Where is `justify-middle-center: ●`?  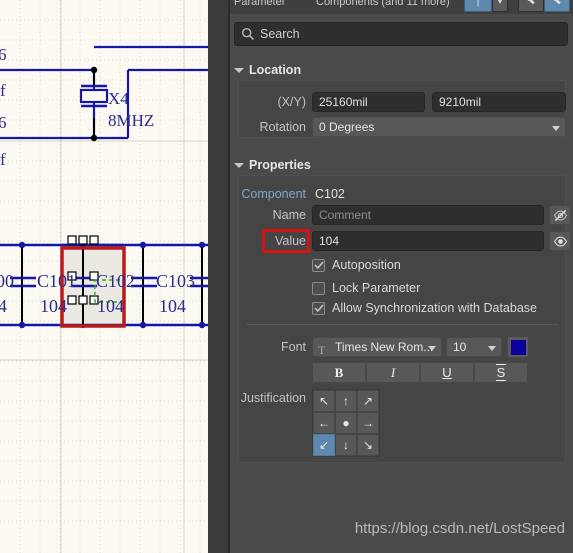 justify-middle-center: ● is located at coordinates (346, 423).